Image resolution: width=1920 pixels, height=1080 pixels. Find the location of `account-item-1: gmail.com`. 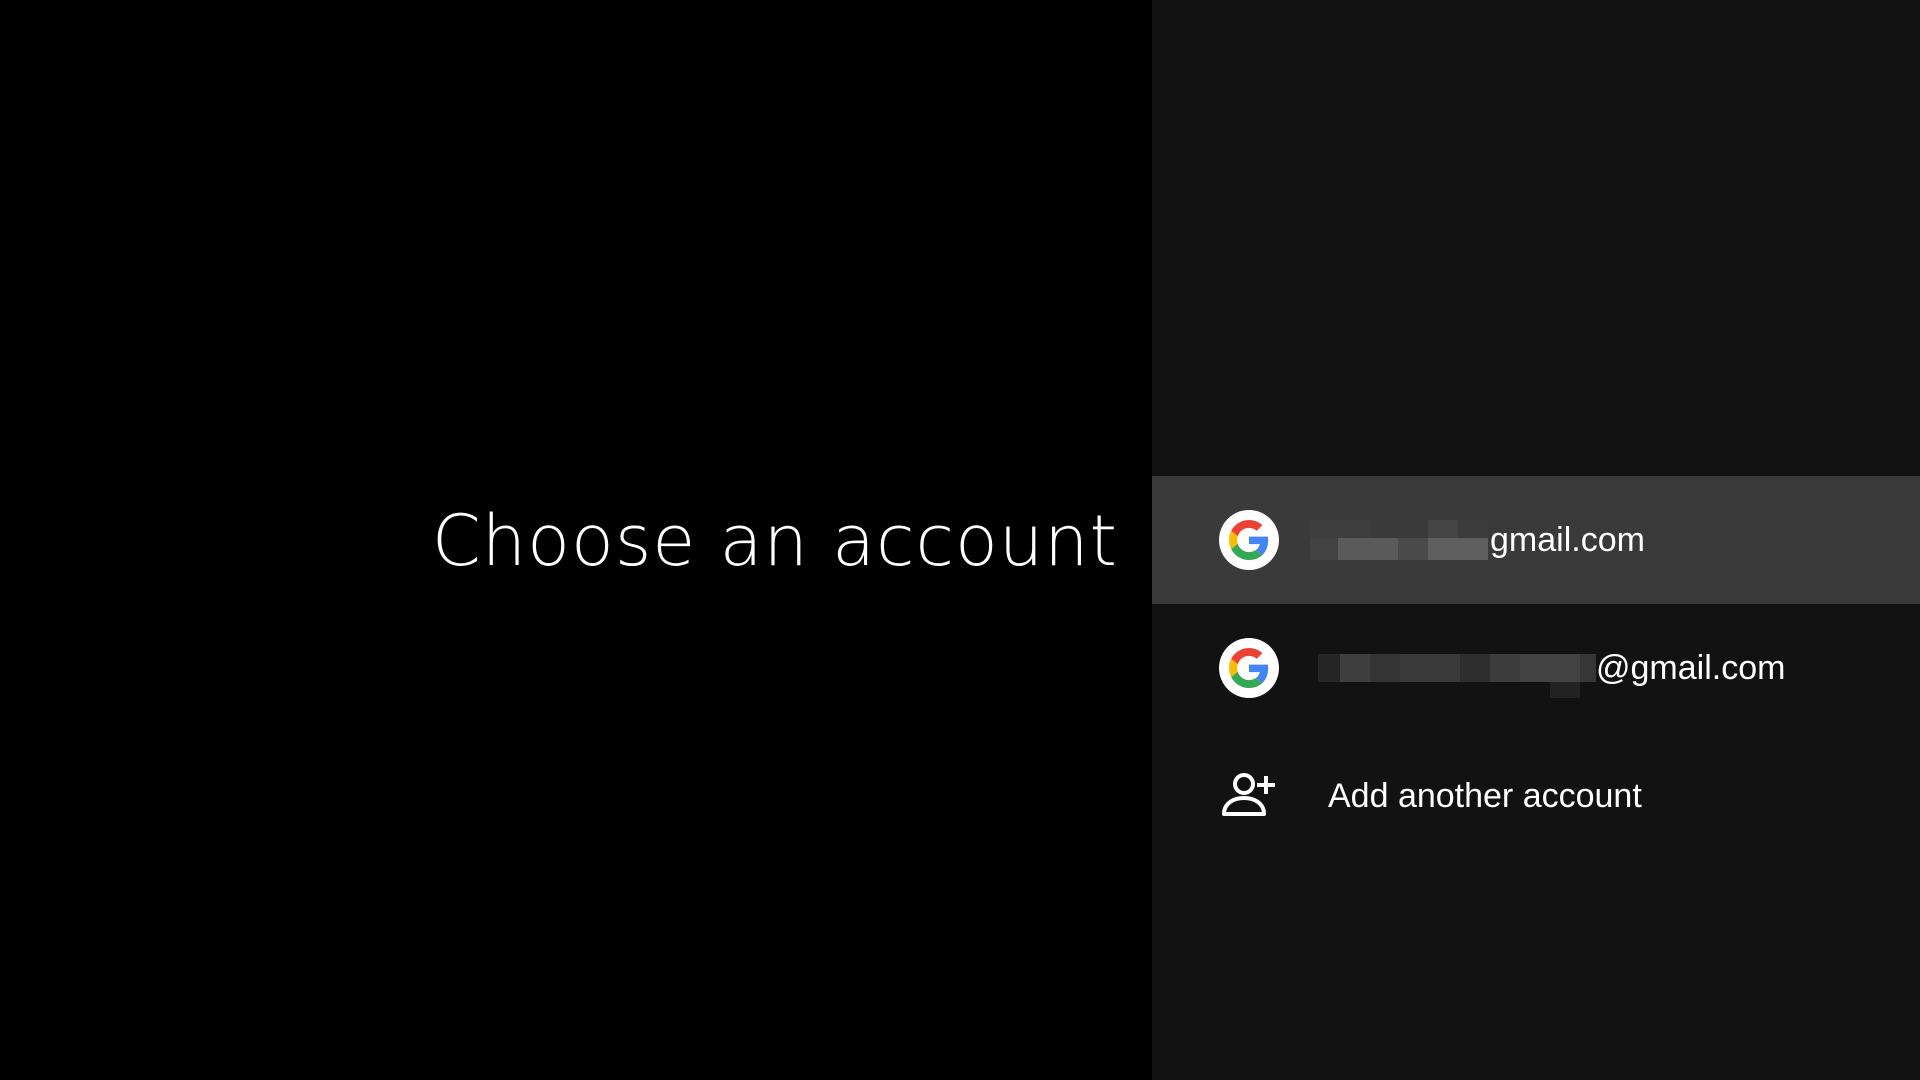

account-item-1: gmail.com is located at coordinates (1536, 540).